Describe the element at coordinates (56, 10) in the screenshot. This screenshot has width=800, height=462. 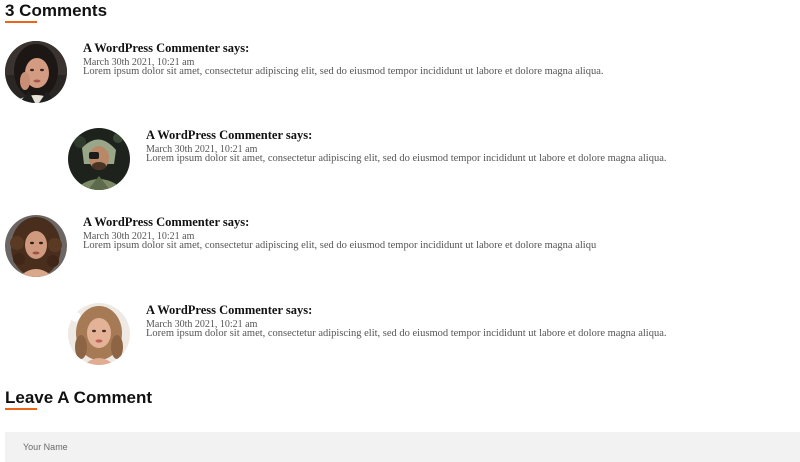
I see `comments-title: 3 Comments` at that location.